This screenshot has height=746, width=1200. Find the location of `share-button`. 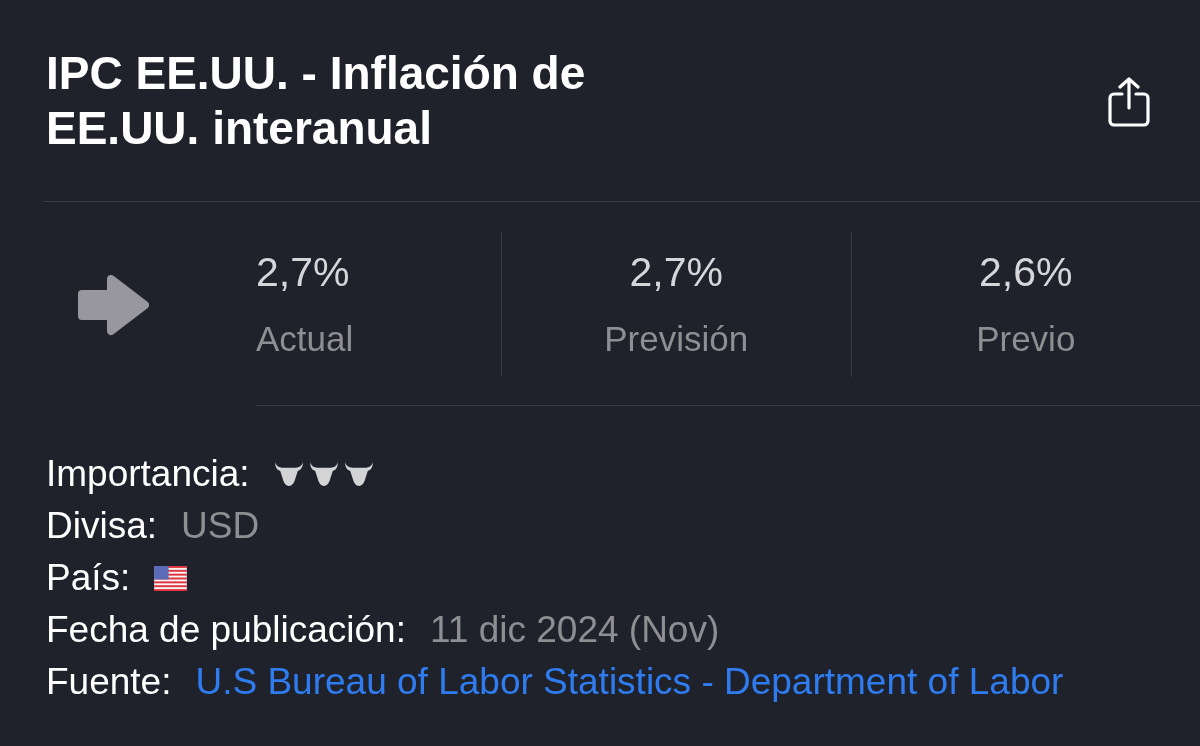

share-button is located at coordinates (1129, 102).